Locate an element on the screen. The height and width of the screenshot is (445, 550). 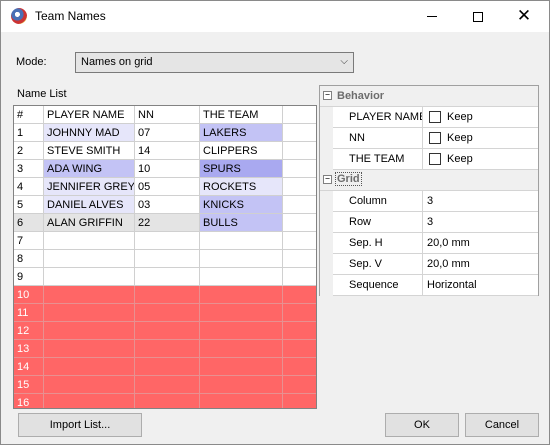
table-row: 15 is located at coordinates (165, 385).